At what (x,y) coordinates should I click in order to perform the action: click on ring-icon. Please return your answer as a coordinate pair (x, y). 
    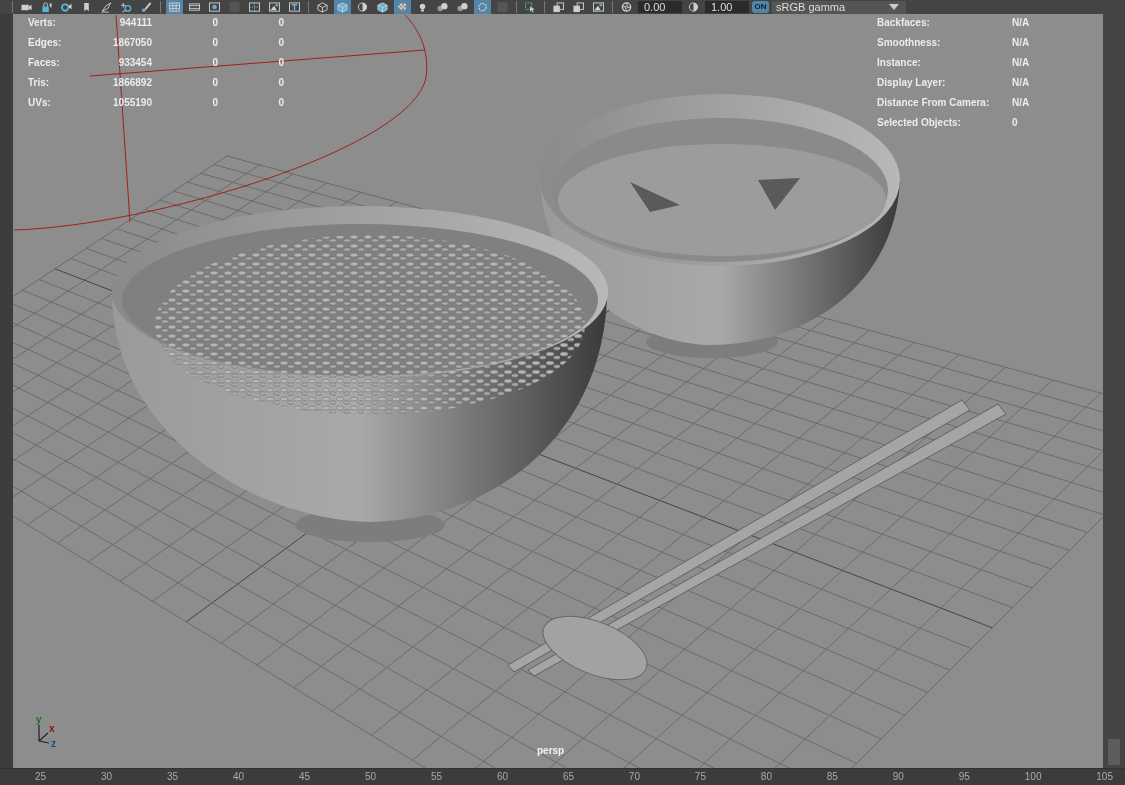
    Looking at the image, I should click on (482, 7).